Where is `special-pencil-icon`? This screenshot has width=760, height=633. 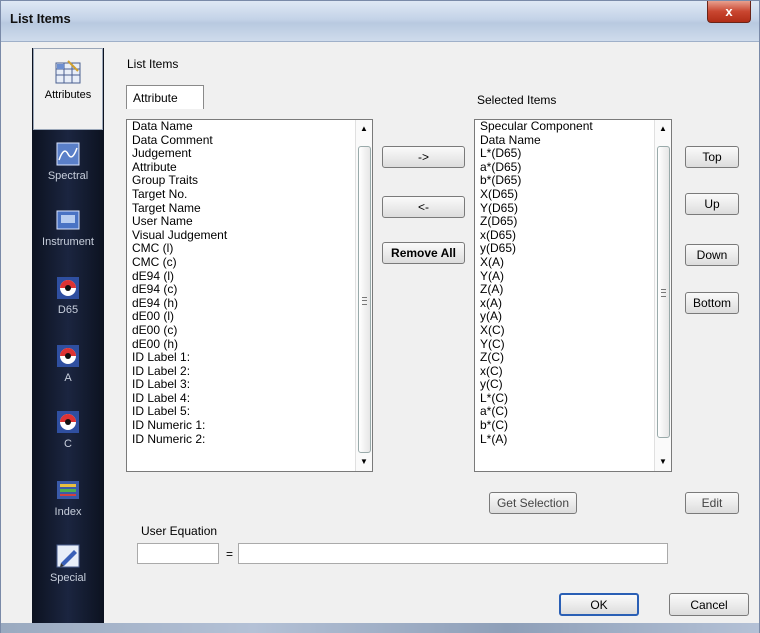
special-pencil-icon is located at coordinates (68, 556).